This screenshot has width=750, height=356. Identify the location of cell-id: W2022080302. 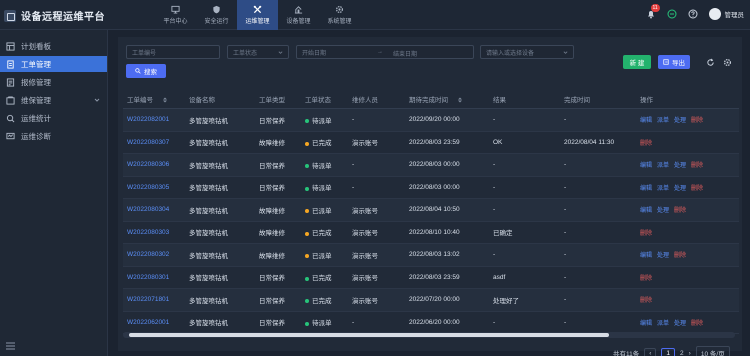
(154, 254).